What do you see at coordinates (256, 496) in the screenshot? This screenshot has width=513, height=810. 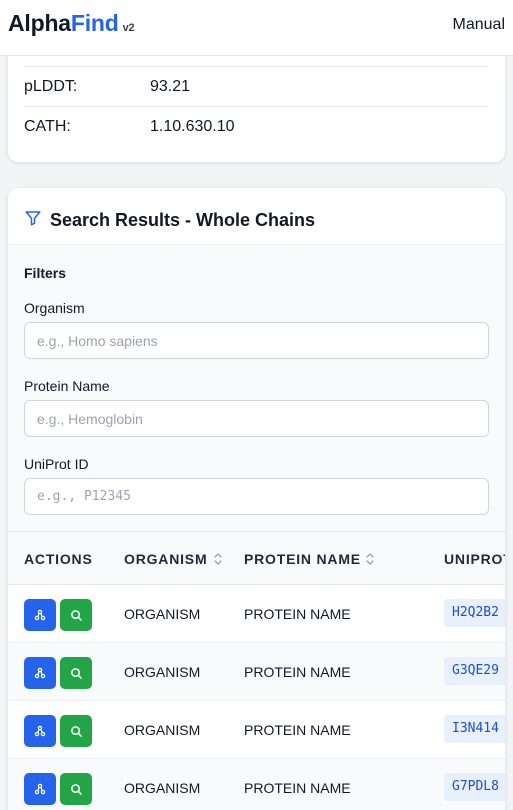 I see `uniprot-id-filter-input` at bounding box center [256, 496].